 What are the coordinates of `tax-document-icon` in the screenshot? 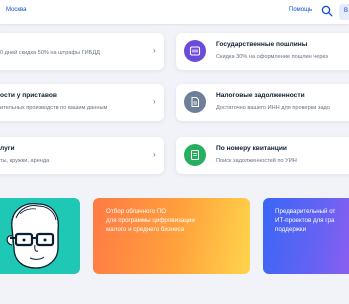 It's located at (195, 102).